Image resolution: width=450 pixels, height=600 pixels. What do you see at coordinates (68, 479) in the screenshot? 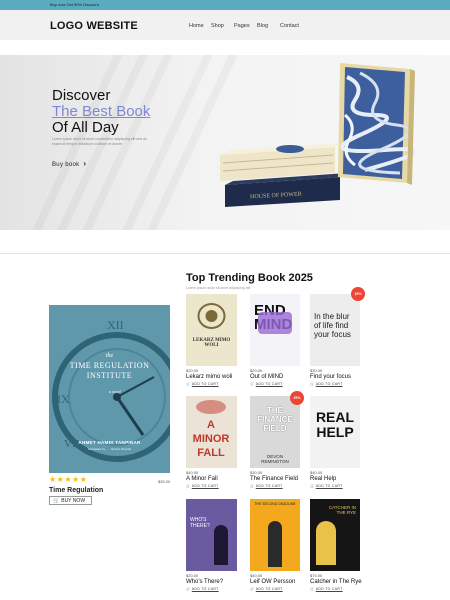
I see `rating-stars: ★★★★★` at bounding box center [68, 479].